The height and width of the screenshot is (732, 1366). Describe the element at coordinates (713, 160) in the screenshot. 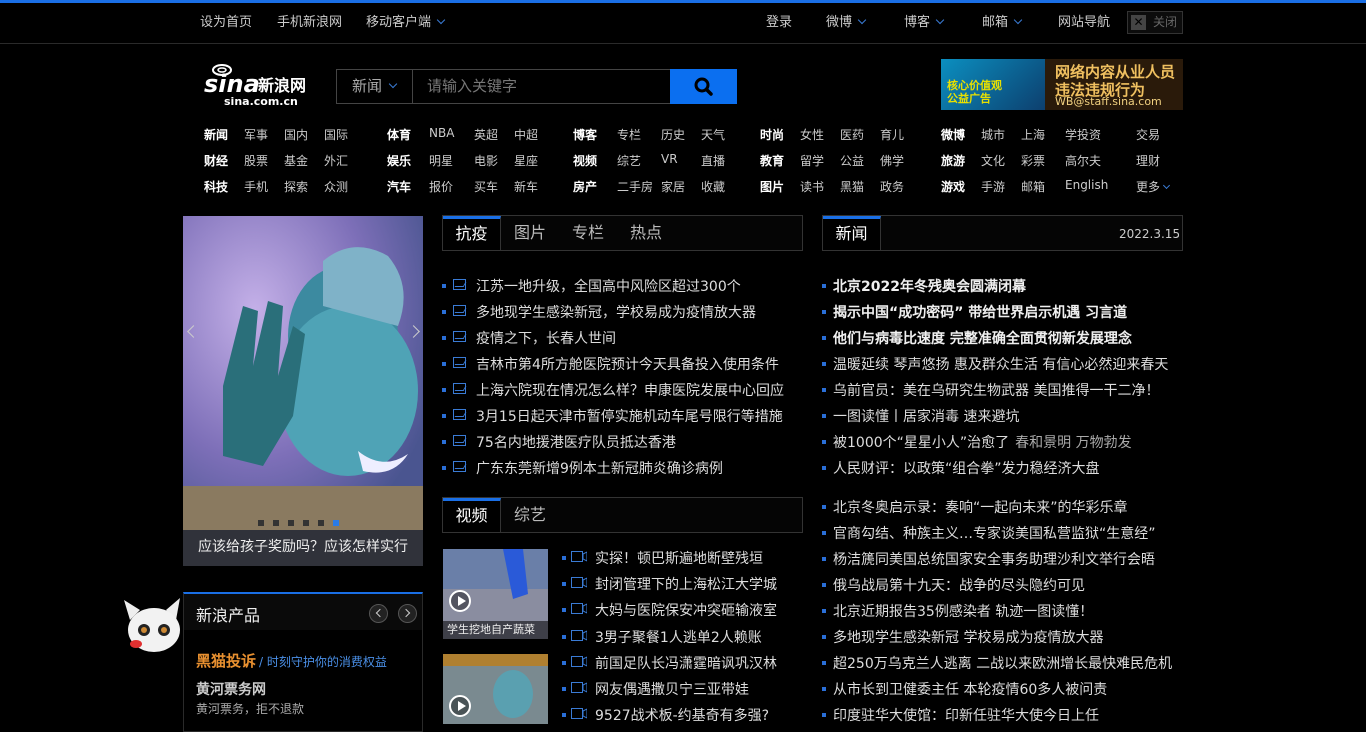

I see `nav-link: 直播` at that location.